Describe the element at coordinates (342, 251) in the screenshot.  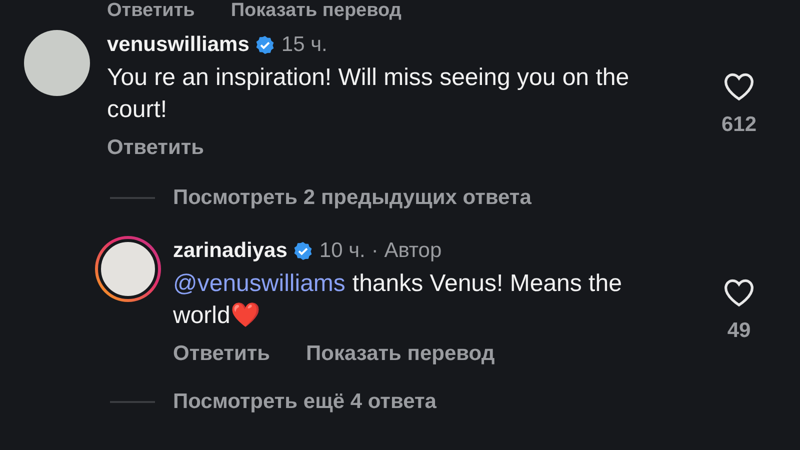
I see `comment-time: 10 ч.` at that location.